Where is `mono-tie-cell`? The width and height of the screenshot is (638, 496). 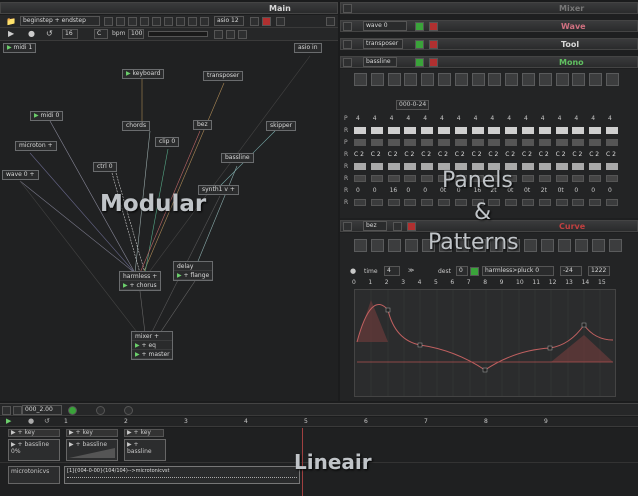 mono-tie-cell is located at coordinates (376, 178).